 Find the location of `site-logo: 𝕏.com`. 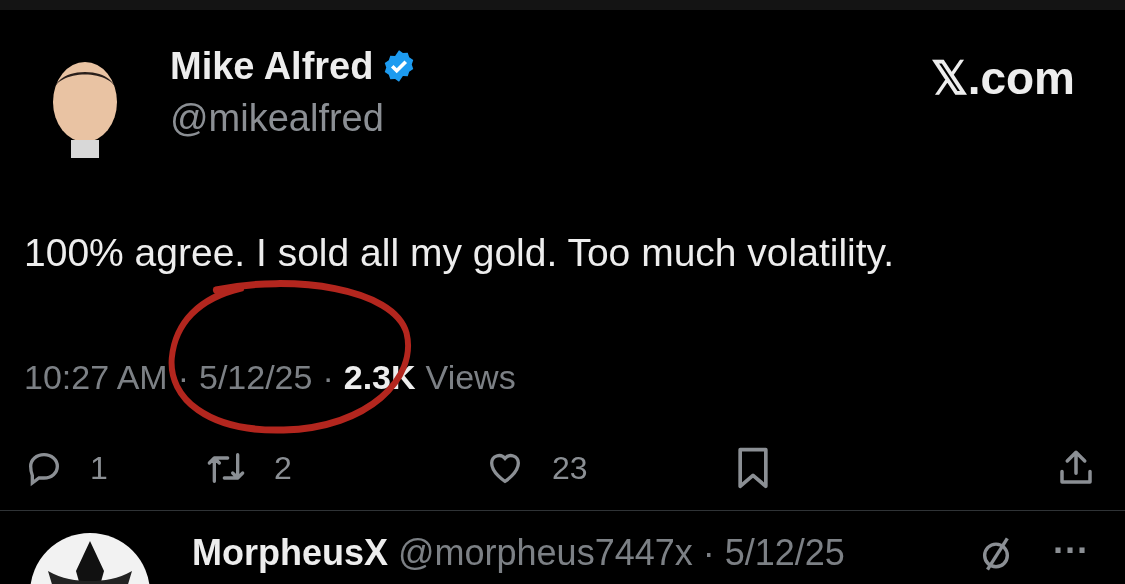

site-logo: 𝕏.com is located at coordinates (1002, 78).